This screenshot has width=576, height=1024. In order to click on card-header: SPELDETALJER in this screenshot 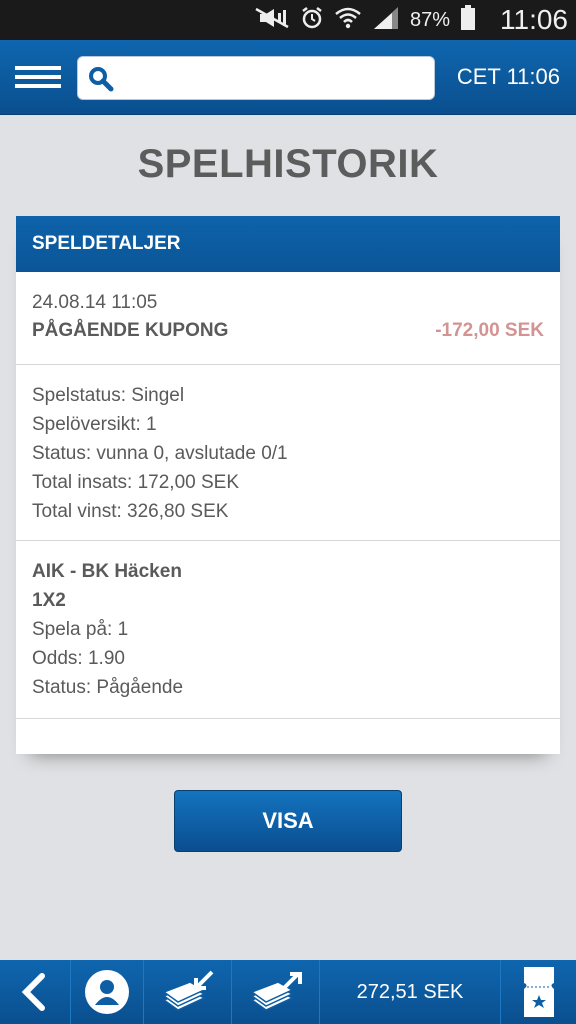, I will do `click(288, 244)`.